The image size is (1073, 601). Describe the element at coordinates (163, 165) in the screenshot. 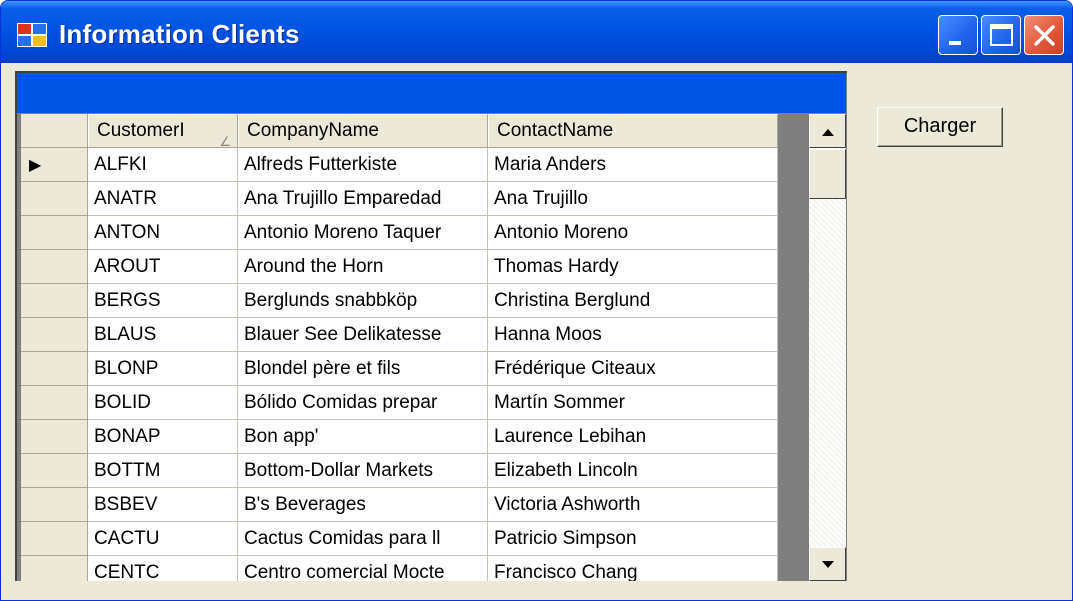

I see `table-cell: ALFKI` at that location.